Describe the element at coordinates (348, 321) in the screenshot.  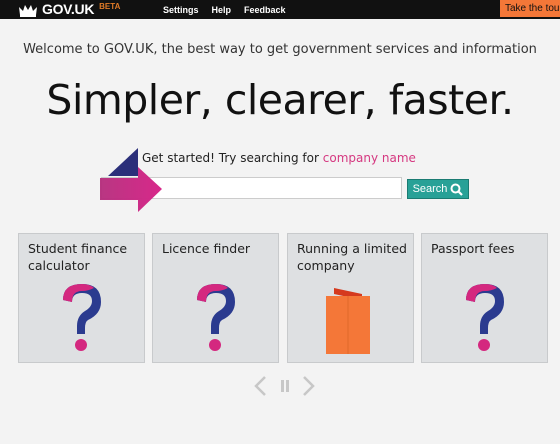
I see `folder-icon` at that location.